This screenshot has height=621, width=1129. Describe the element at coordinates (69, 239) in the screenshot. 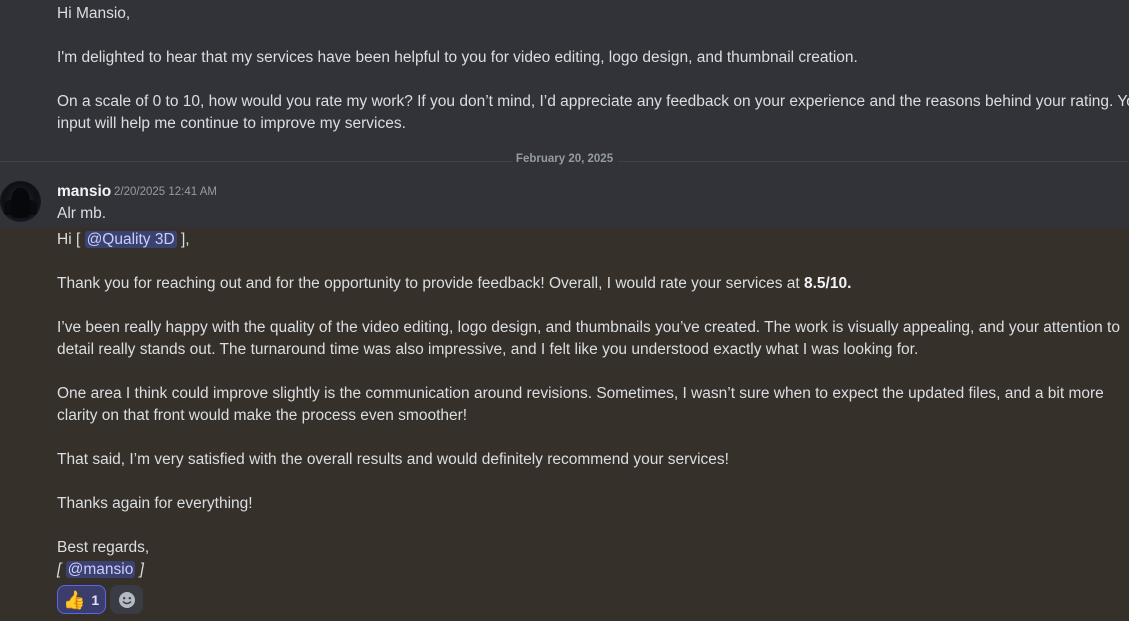

I see `greeting-prefix: Hi [` at that location.